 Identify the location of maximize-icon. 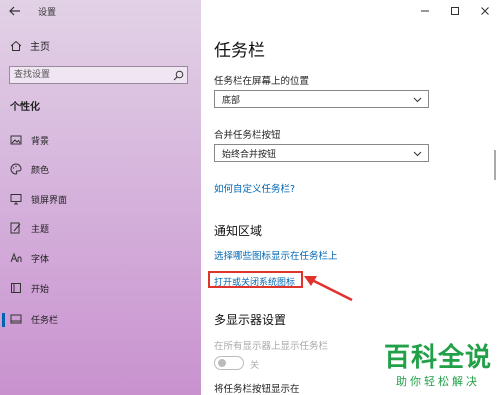
(455, 11).